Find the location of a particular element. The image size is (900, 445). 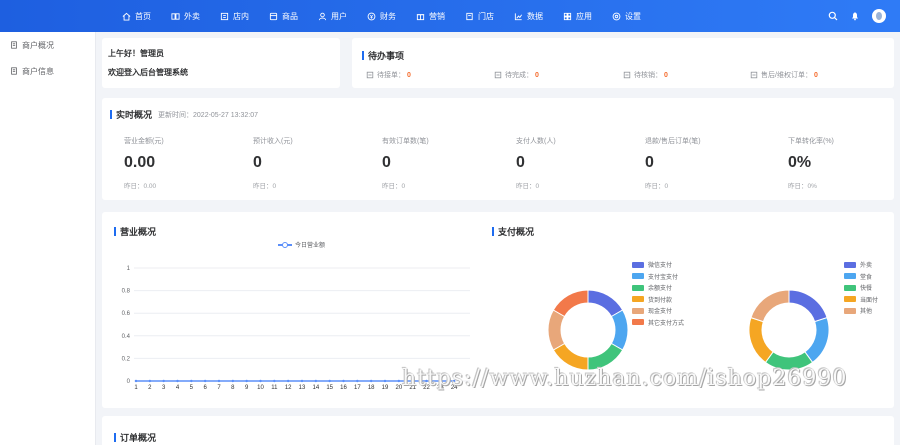

x-tick-label: 8 is located at coordinates (233, 388).